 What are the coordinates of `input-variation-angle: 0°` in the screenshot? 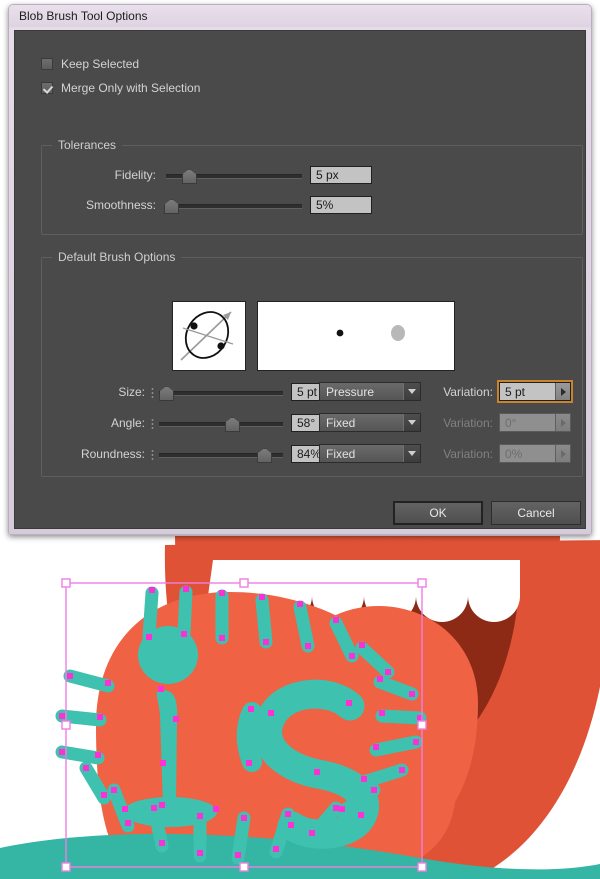 It's located at (535, 422).